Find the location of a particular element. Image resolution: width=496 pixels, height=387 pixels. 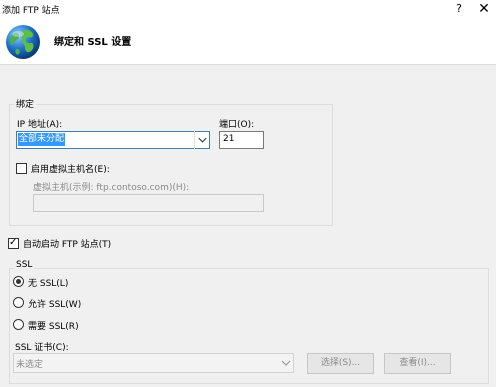

virtual-host-checkbox-label: 启用虚拟主机名(E): is located at coordinates (70, 170).